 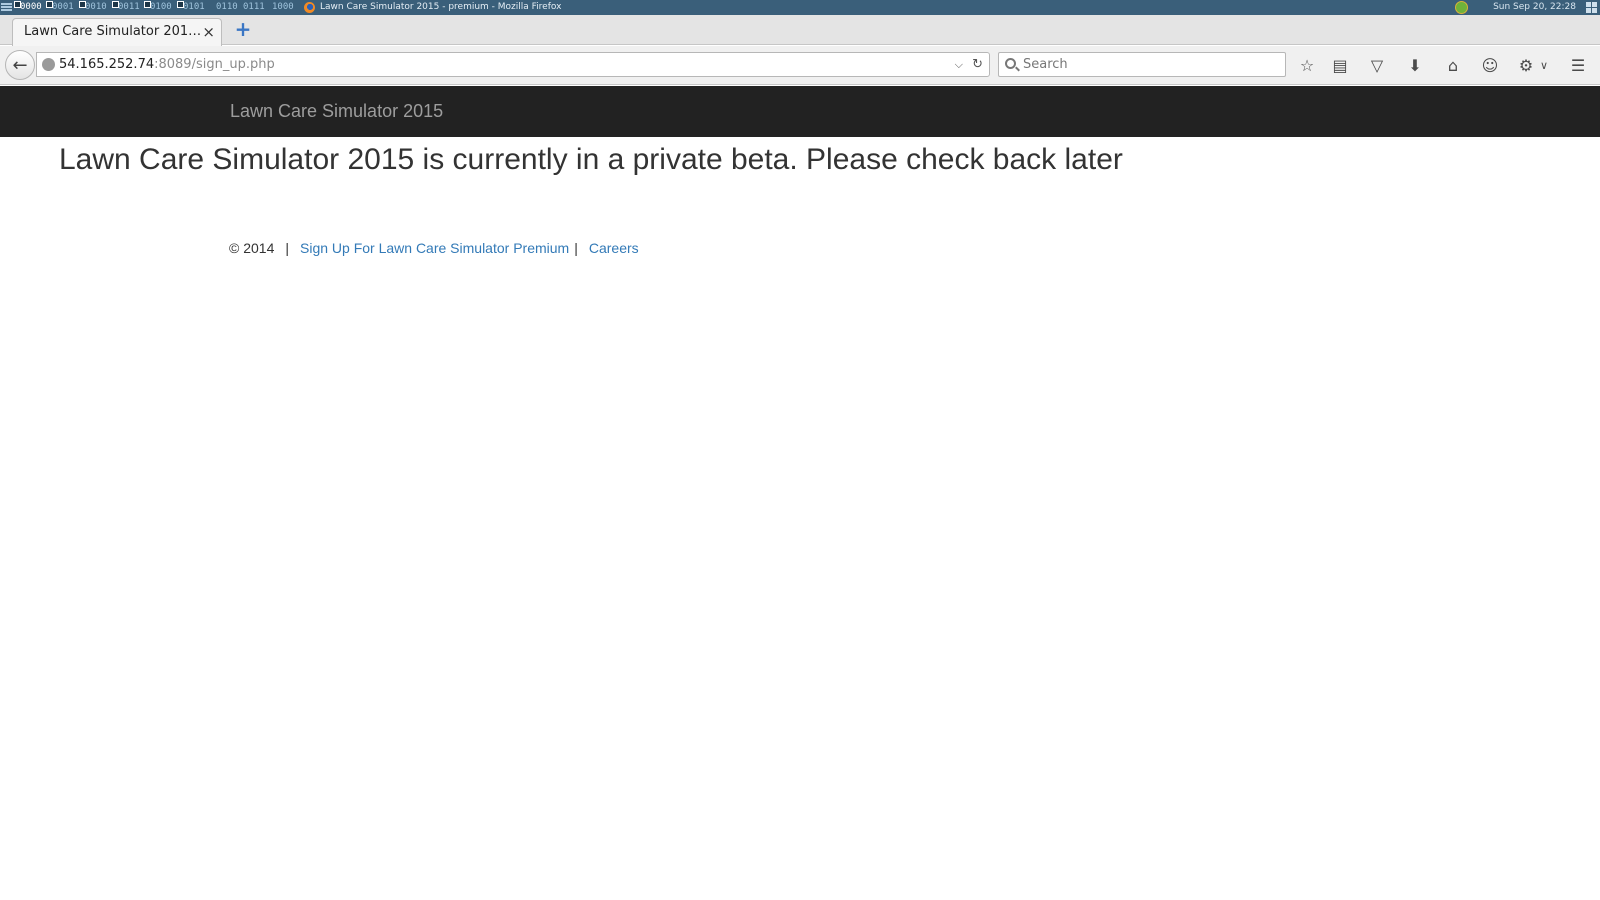 What do you see at coordinates (107, 64) in the screenshot?
I see `url-host: 54.165.252.74` at bounding box center [107, 64].